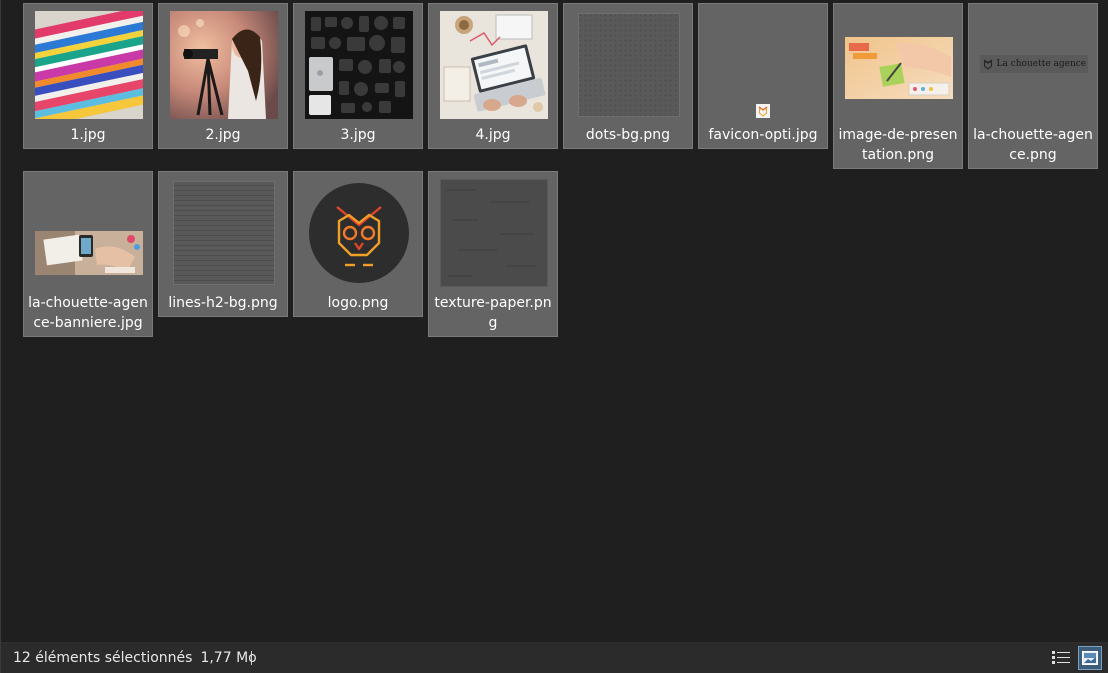 The image size is (1108, 673). What do you see at coordinates (898, 68) in the screenshot?
I see `presentation-thumbnail` at bounding box center [898, 68].